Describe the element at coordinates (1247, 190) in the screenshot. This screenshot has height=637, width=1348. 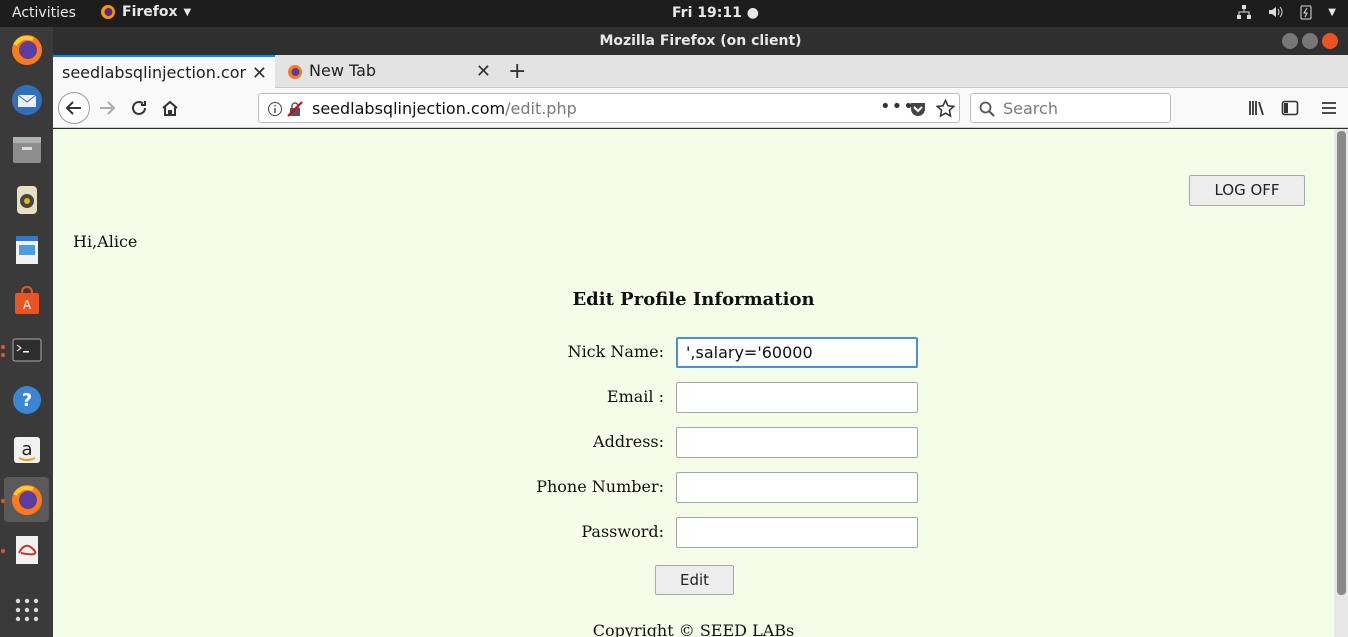
I see `log-off-button: LOG OFF` at that location.